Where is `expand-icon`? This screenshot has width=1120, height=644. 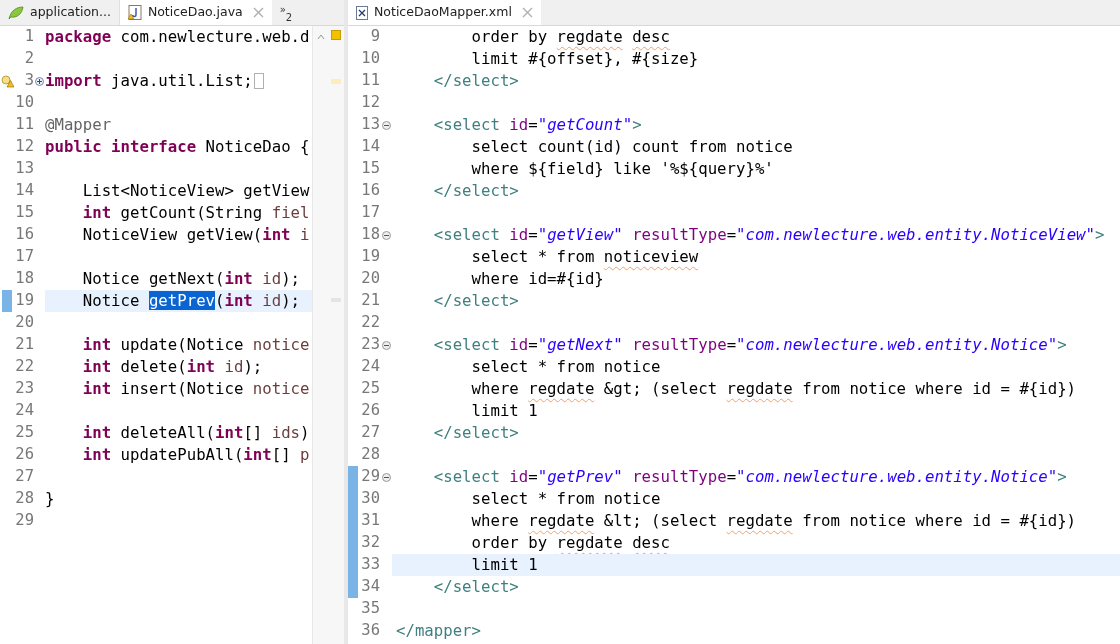 expand-icon is located at coordinates (39, 81).